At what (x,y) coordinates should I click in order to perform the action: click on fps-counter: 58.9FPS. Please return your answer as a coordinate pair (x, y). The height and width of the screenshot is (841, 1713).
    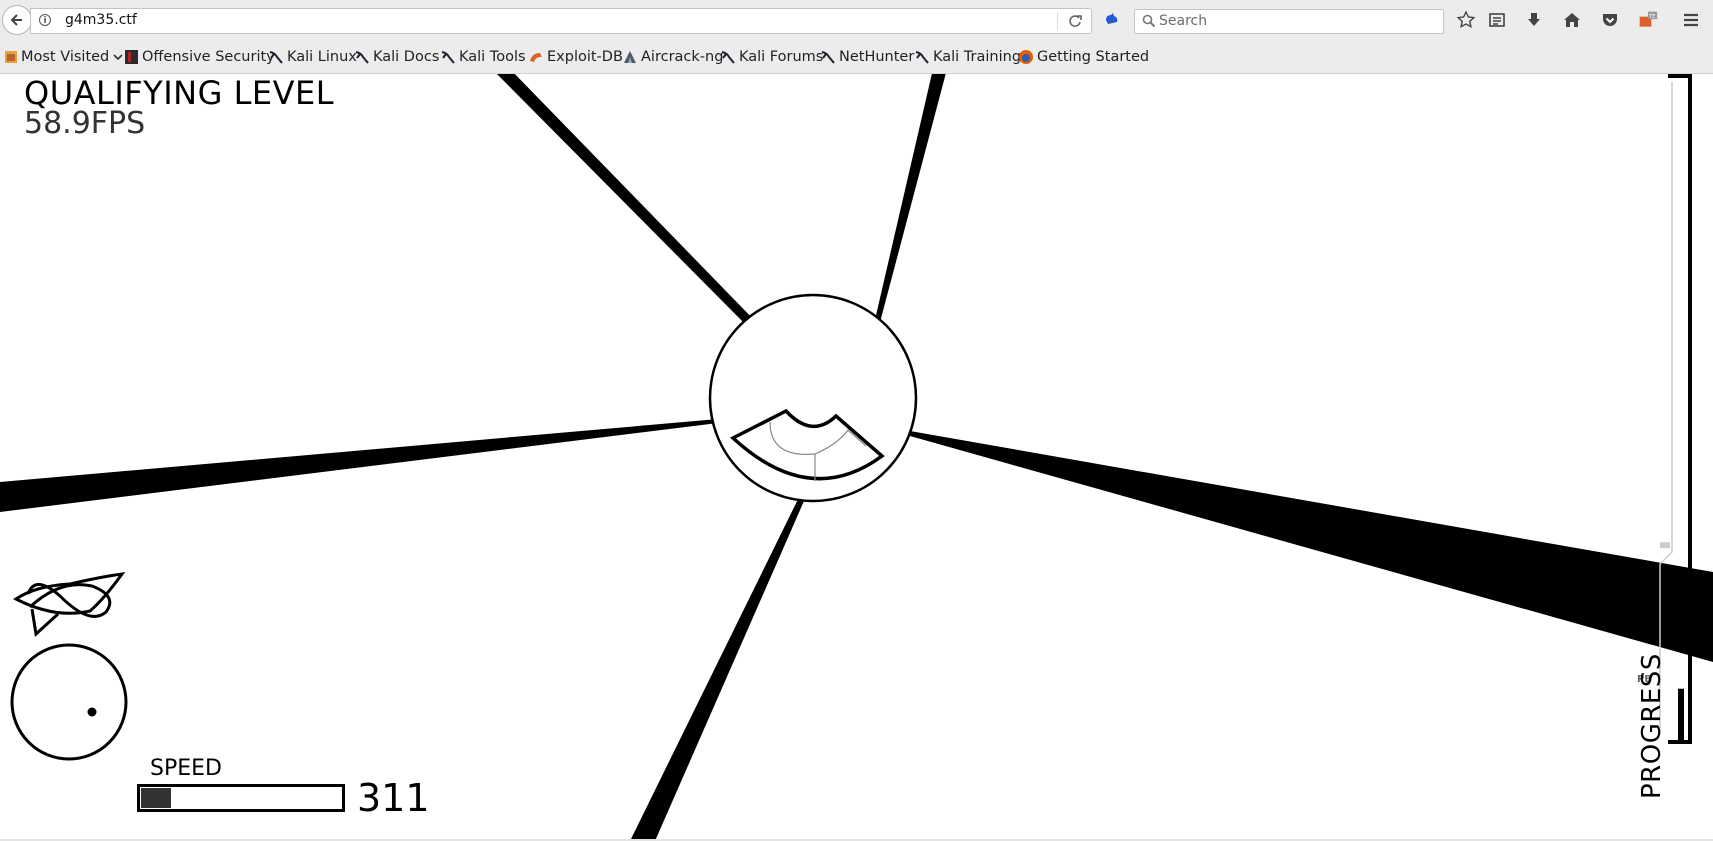
    Looking at the image, I should click on (85, 123).